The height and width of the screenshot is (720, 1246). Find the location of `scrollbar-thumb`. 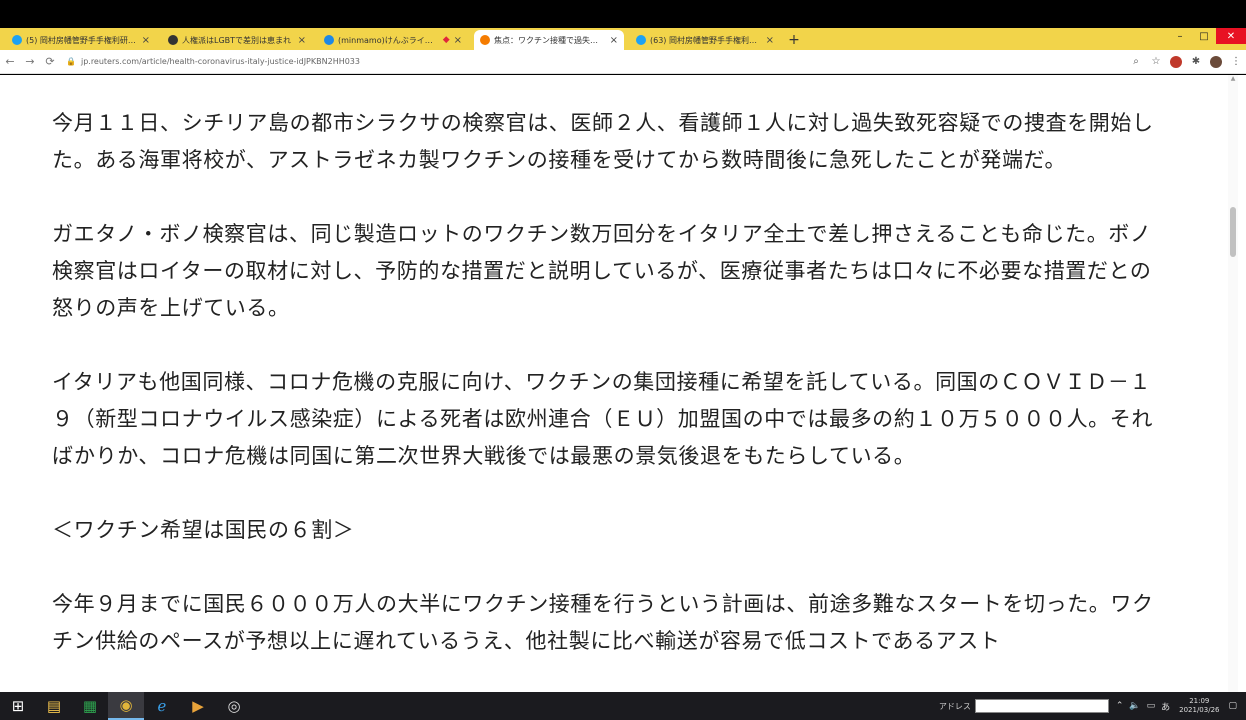

scrollbar-thumb is located at coordinates (1233, 232).